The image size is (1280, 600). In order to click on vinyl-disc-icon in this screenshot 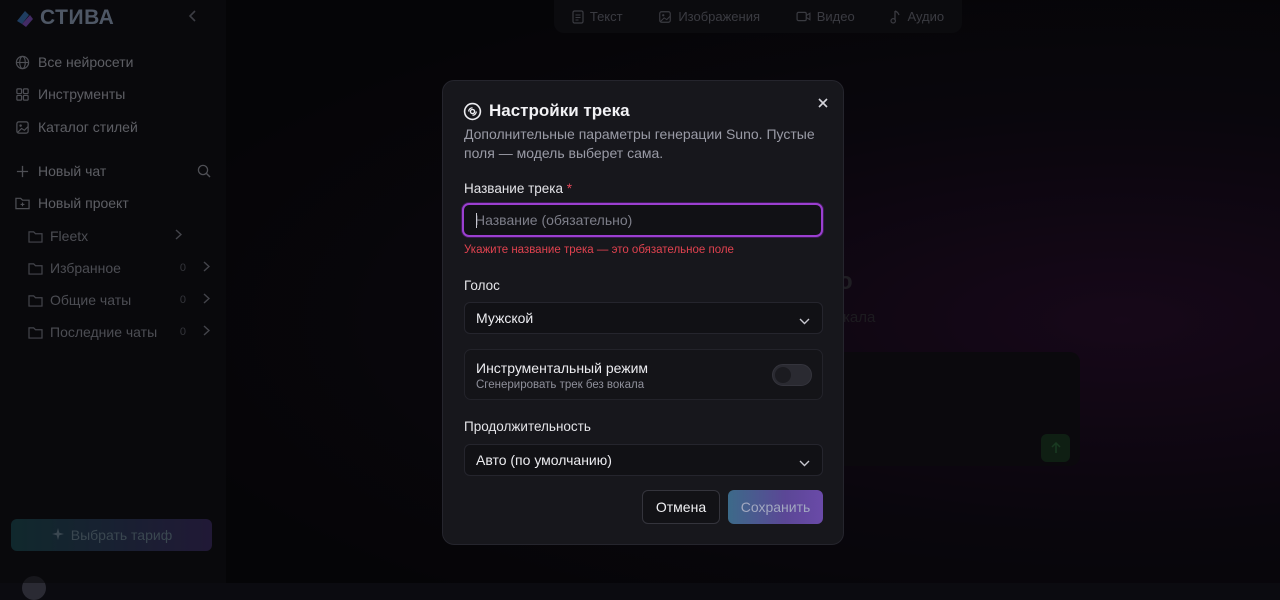, I will do `click(472, 111)`.